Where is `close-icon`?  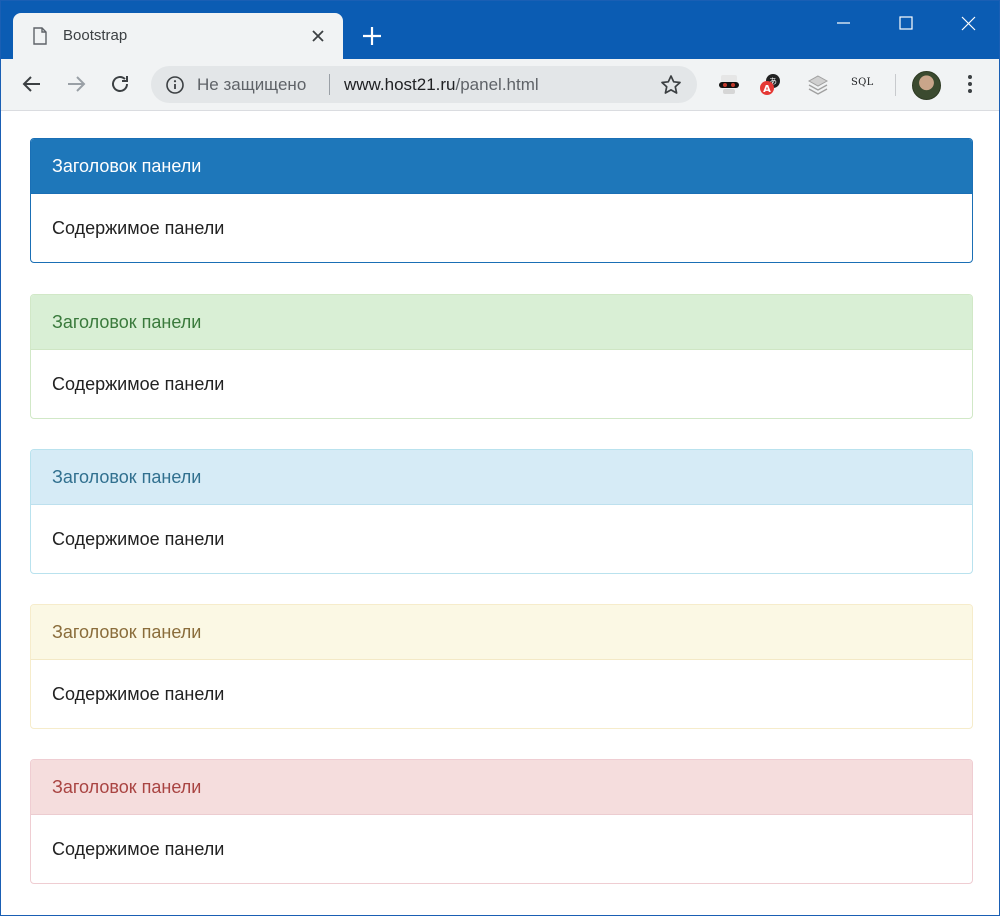
close-icon is located at coordinates (318, 36).